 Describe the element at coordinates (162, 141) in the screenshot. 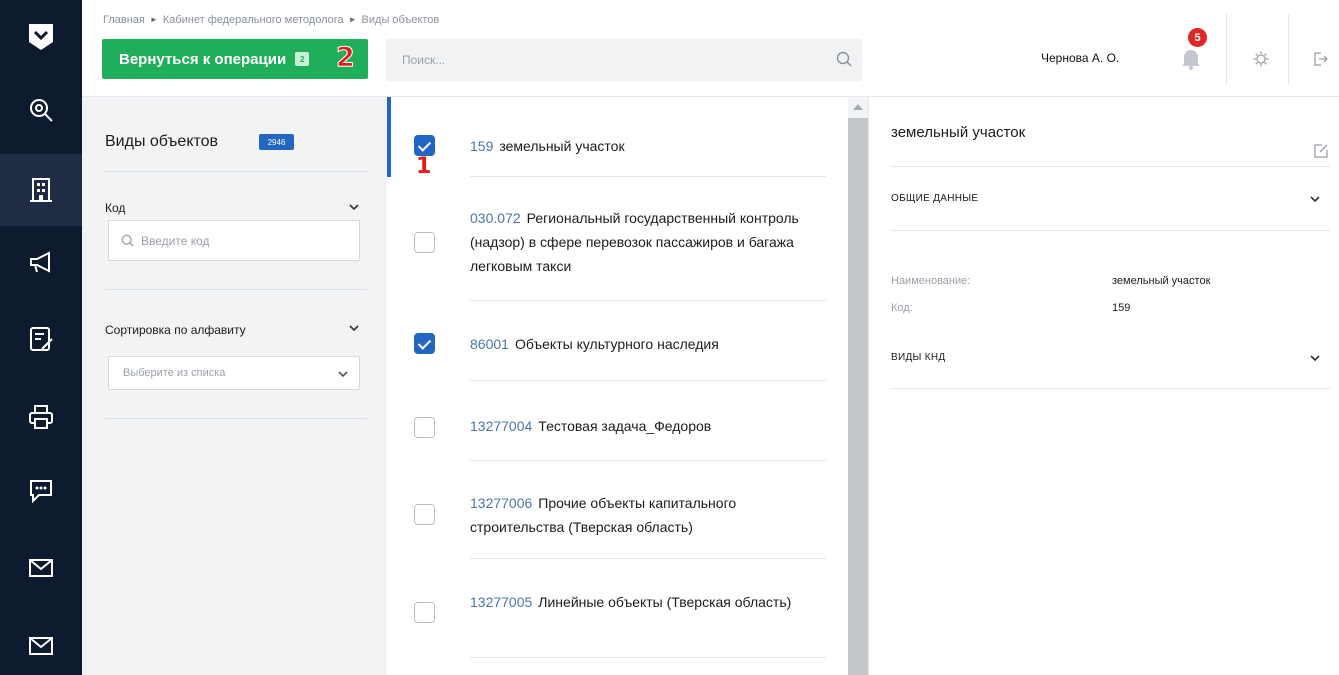

I see `filter-title: Виды объектов` at that location.